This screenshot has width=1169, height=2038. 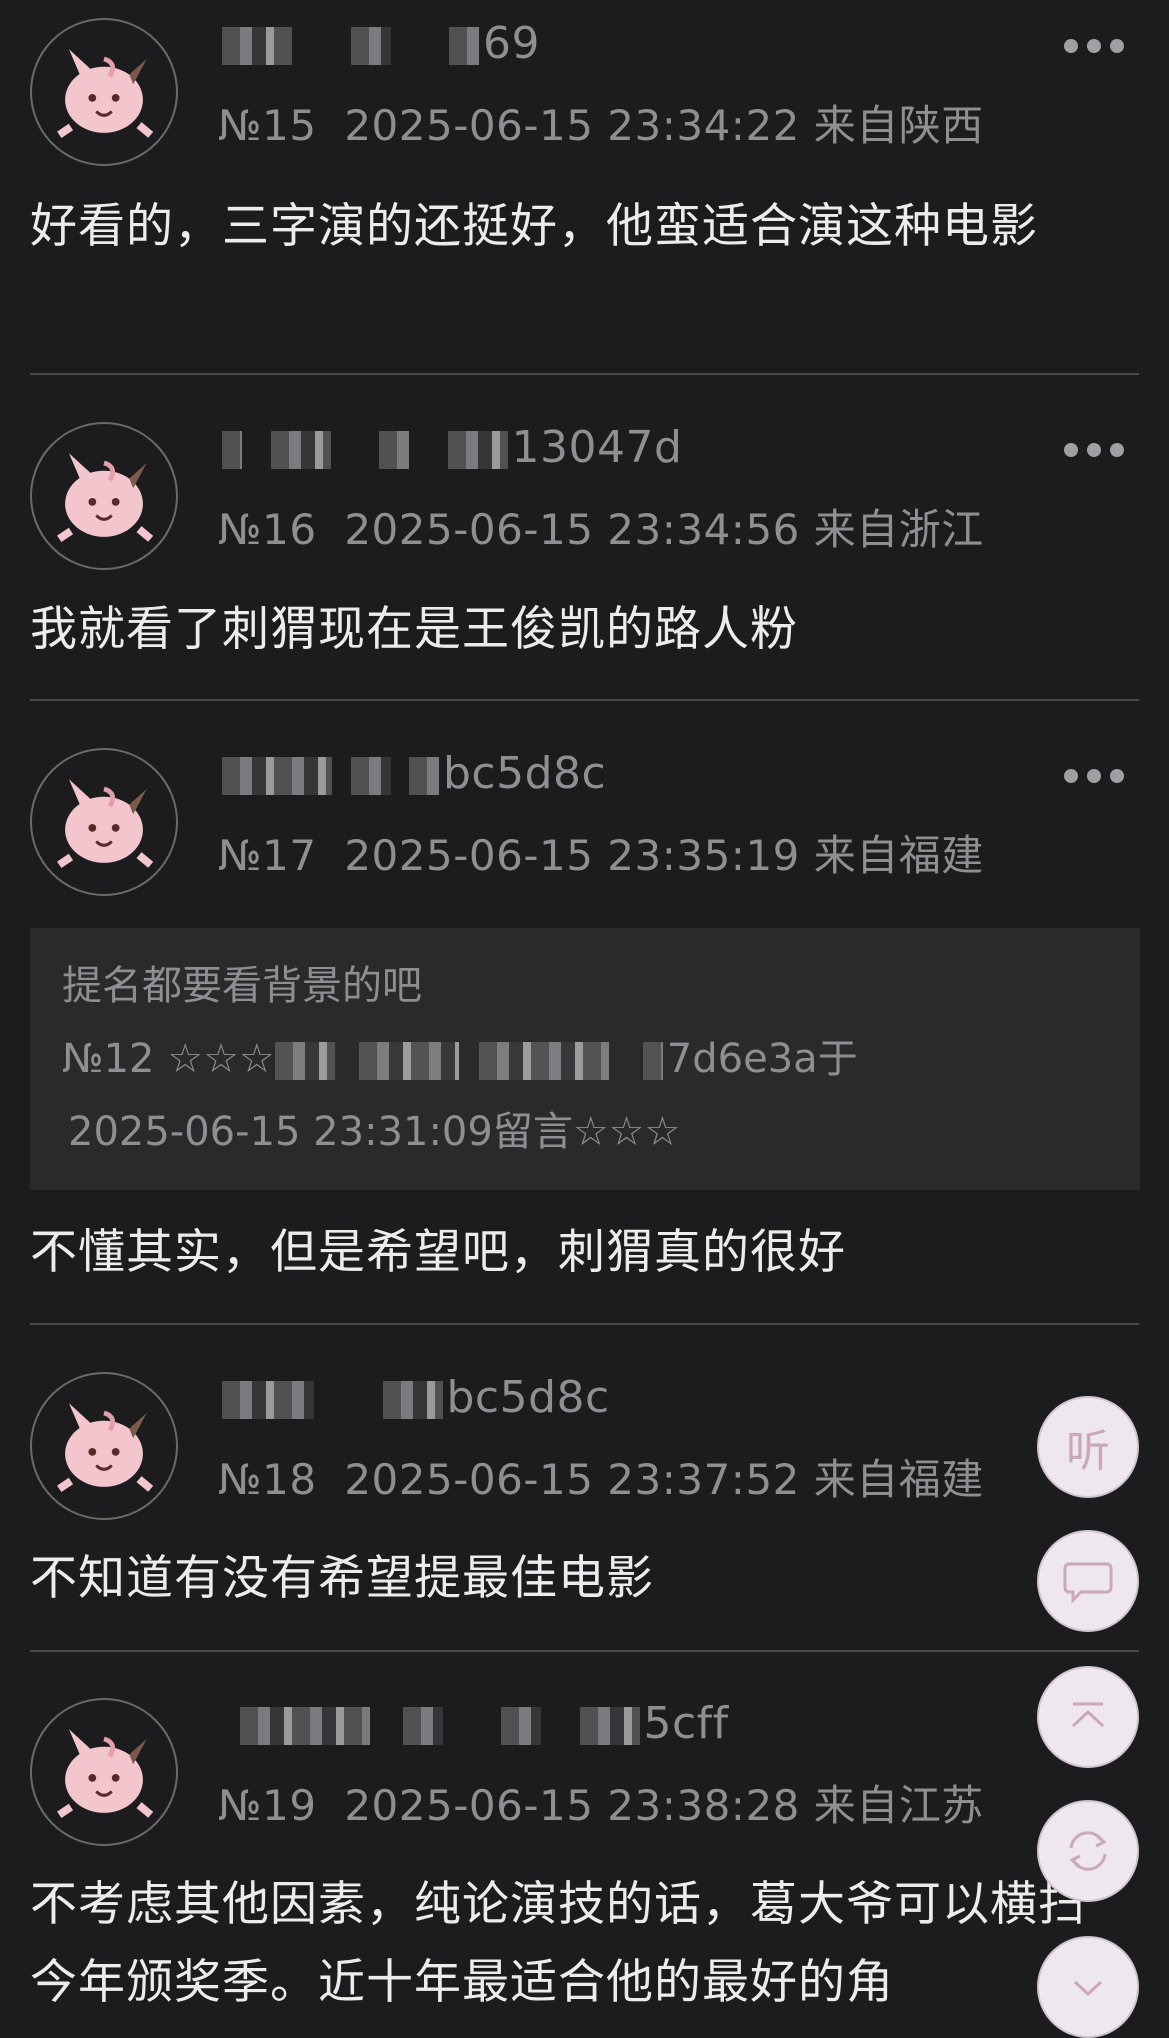 I want to click on chevron-down-icon, so click(x=1088, y=1988).